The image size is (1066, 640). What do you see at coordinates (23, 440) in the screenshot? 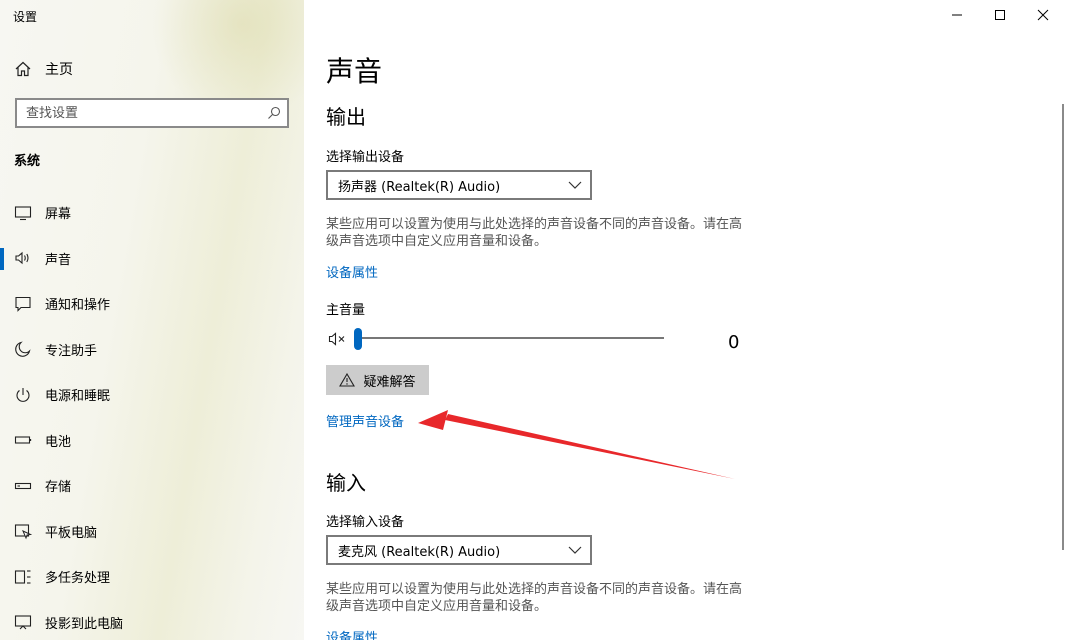
I see `battery-icon` at bounding box center [23, 440].